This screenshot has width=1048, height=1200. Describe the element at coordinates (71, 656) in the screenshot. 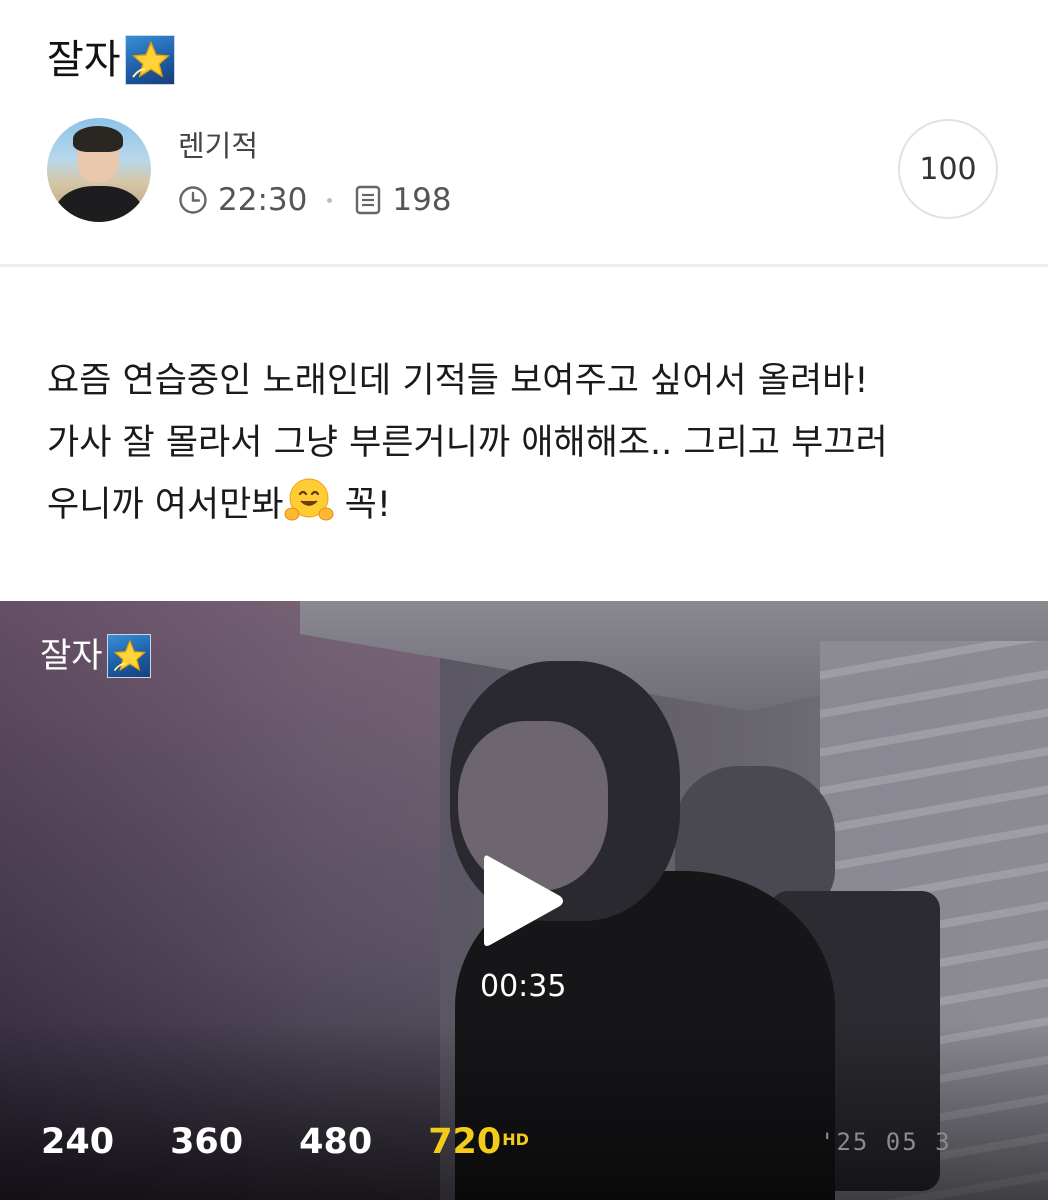

I see `video-title-text: 잘자` at that location.